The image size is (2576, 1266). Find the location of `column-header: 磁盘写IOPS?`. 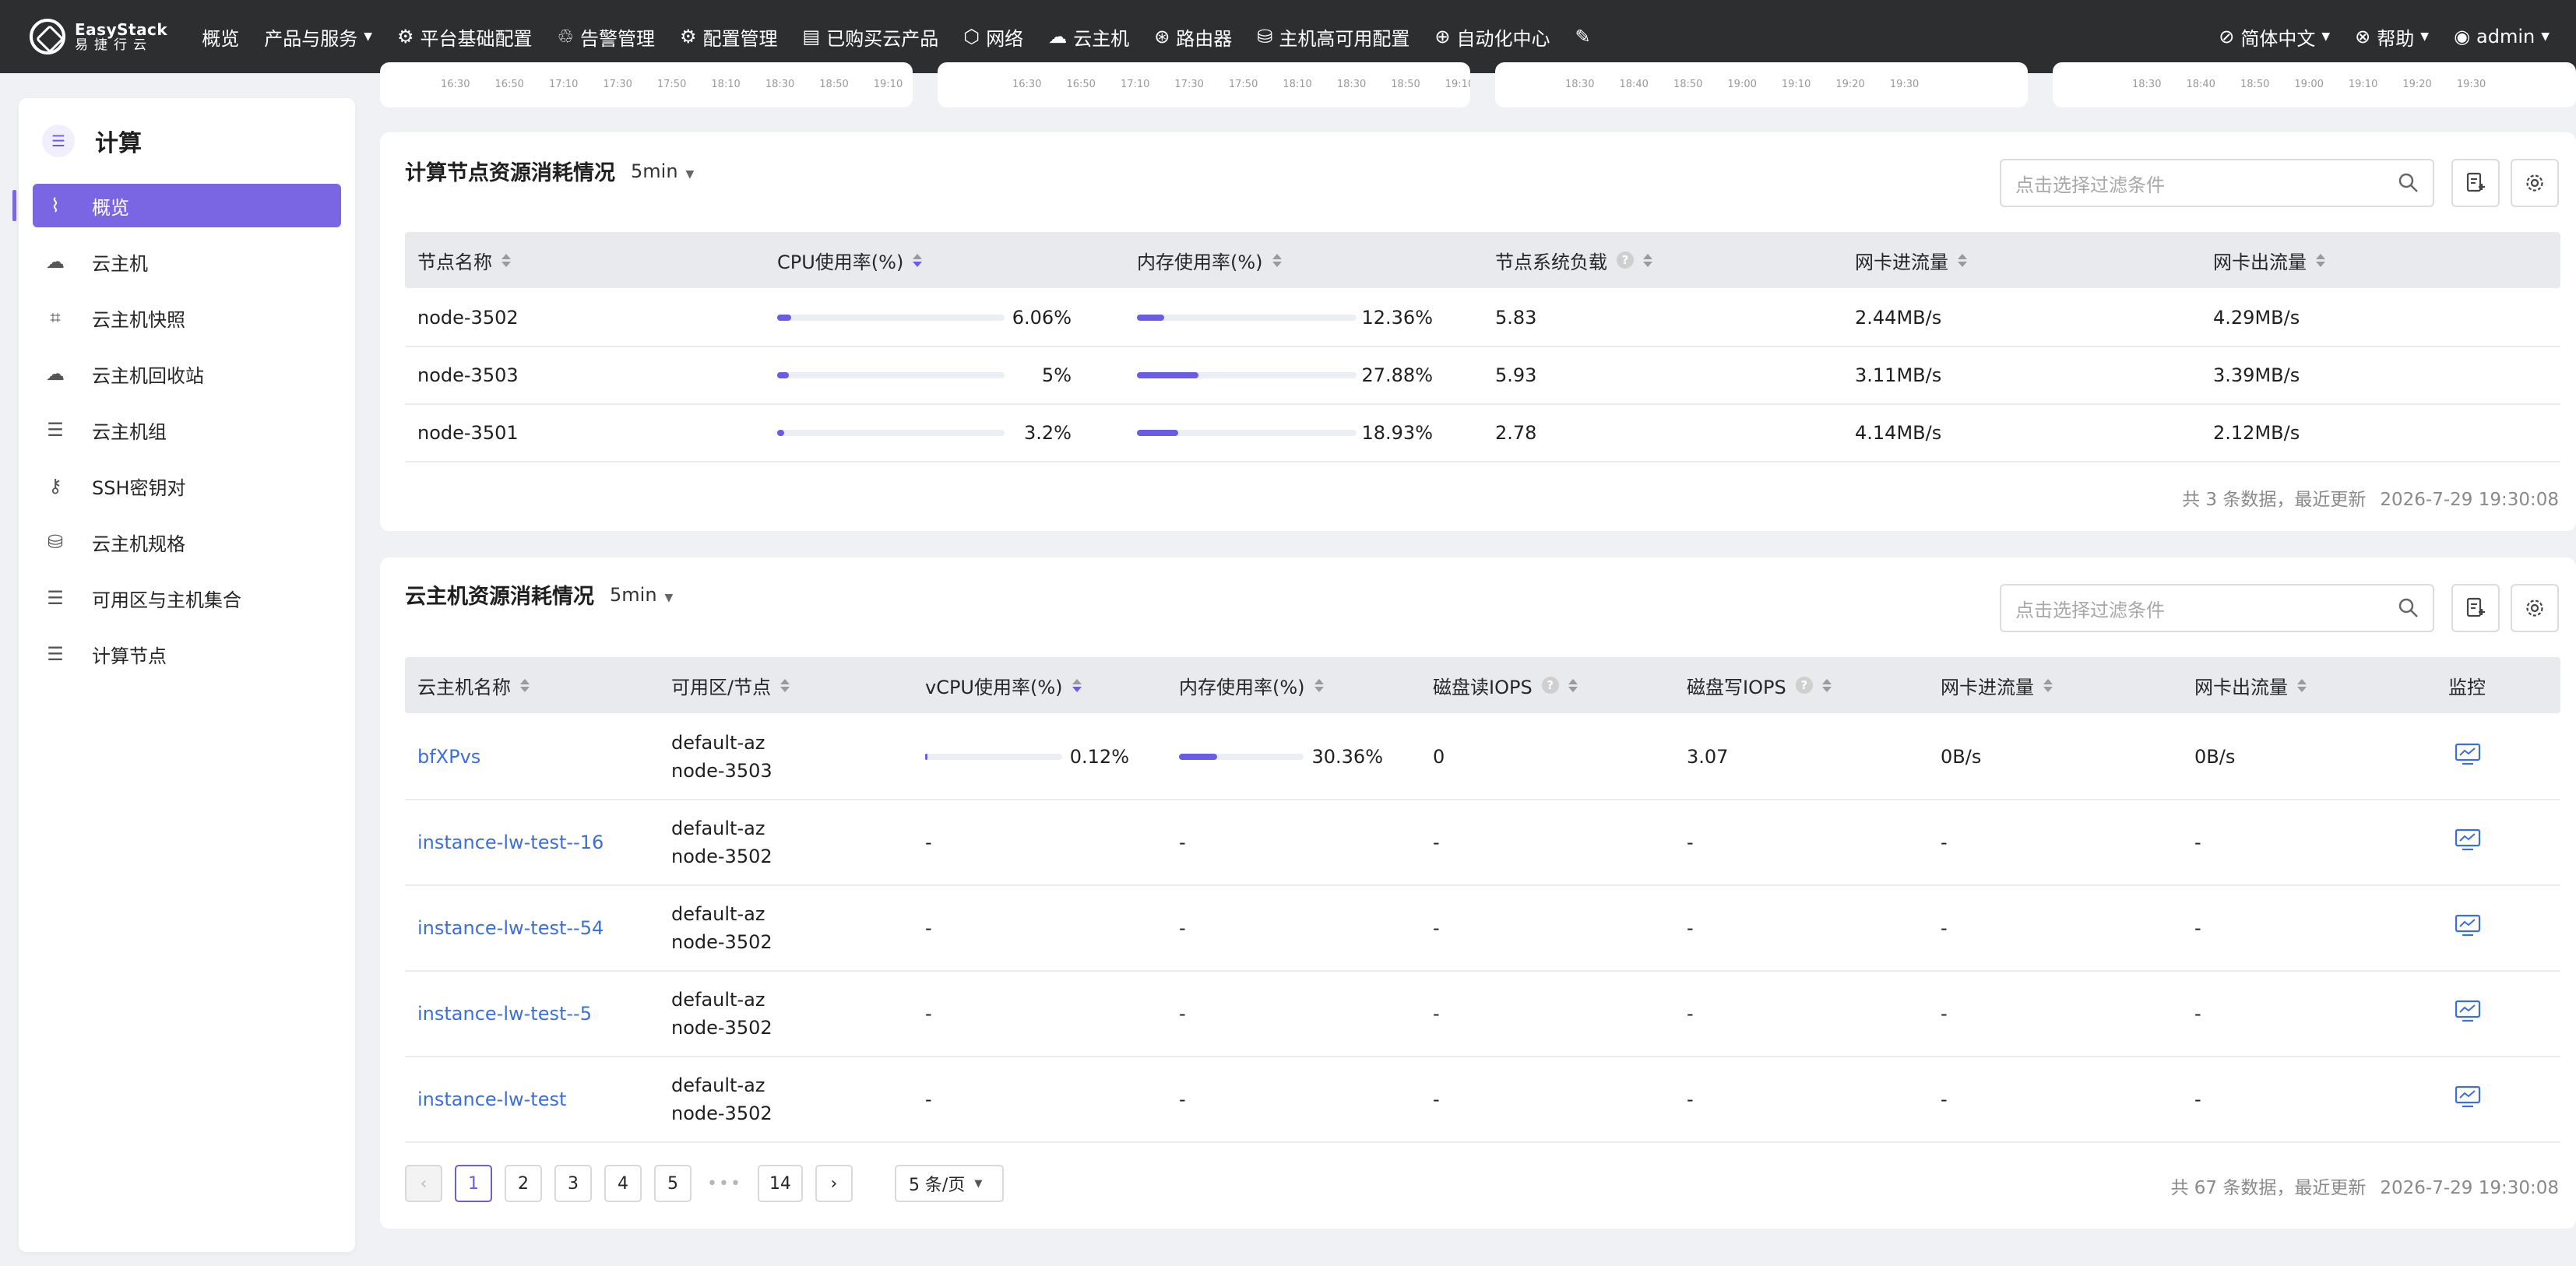

column-header: 磁盘写IOPS? is located at coordinates (1759, 685).